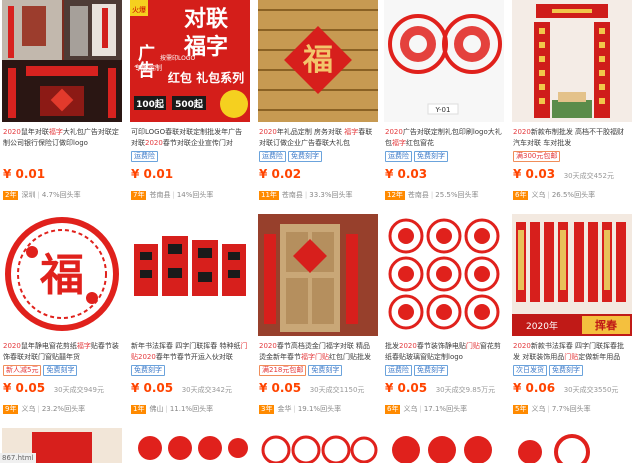  I want to click on badge-list: 免费刻字, so click(149, 371).